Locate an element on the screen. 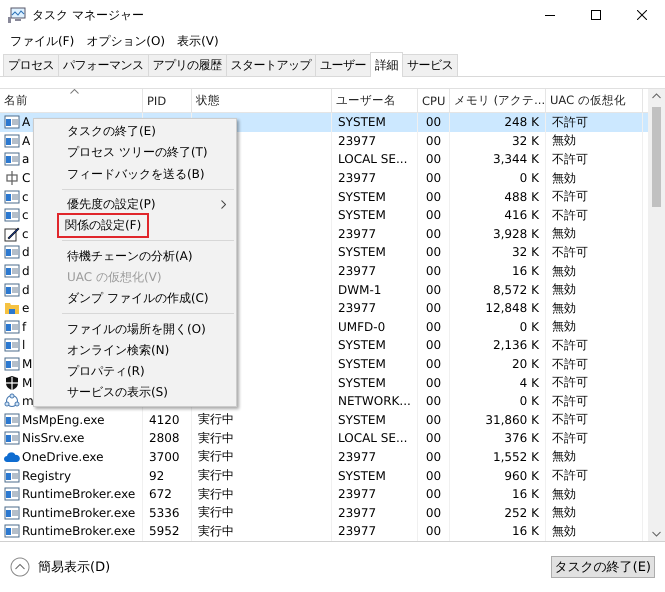  end-task-button: タスクの終了(E) is located at coordinates (602, 567).